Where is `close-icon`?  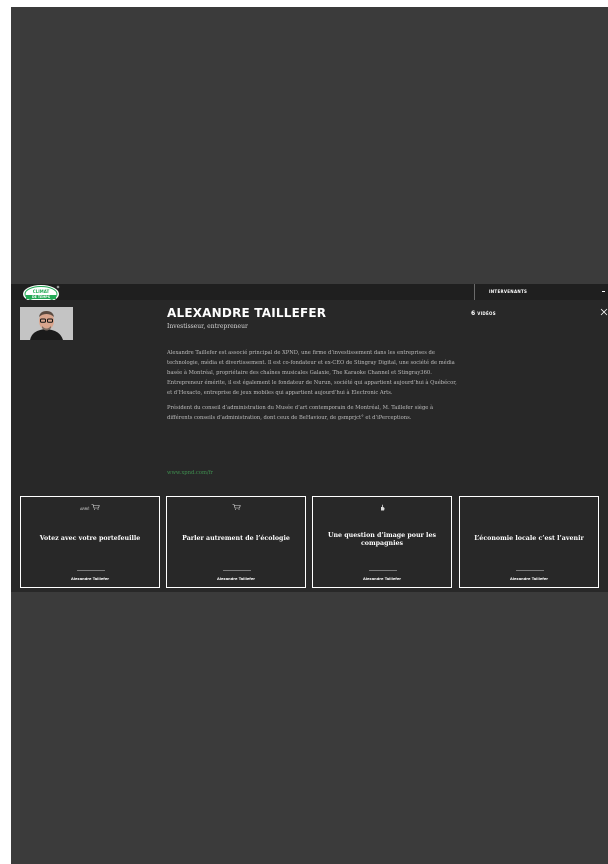
close-icon is located at coordinates (604, 314).